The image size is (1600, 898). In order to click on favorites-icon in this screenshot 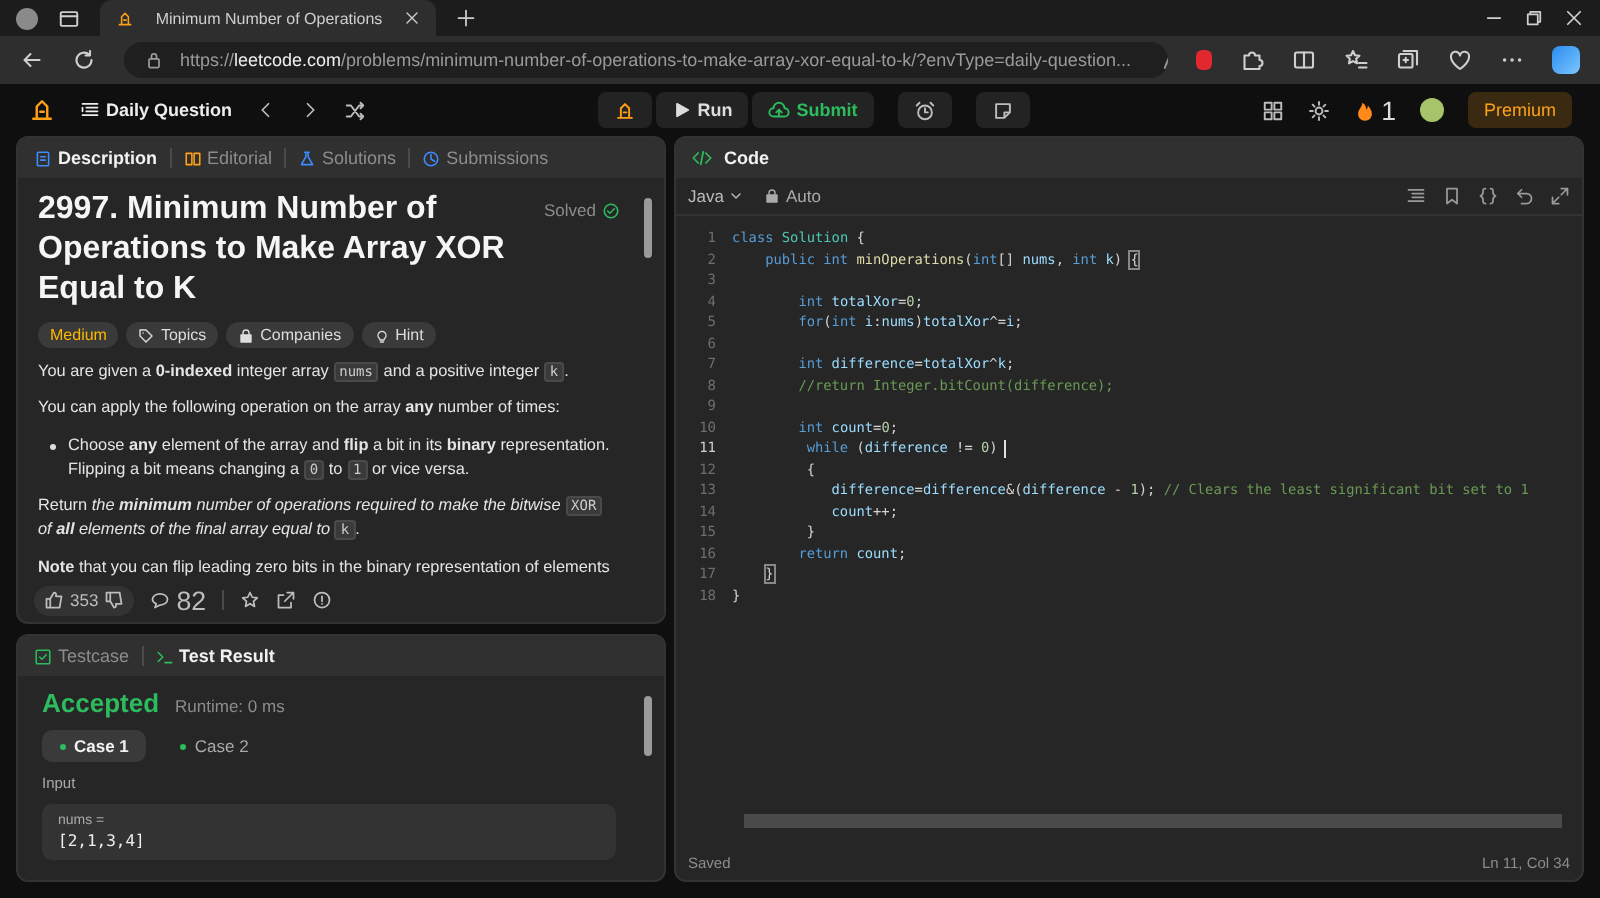, I will do `click(1356, 60)`.